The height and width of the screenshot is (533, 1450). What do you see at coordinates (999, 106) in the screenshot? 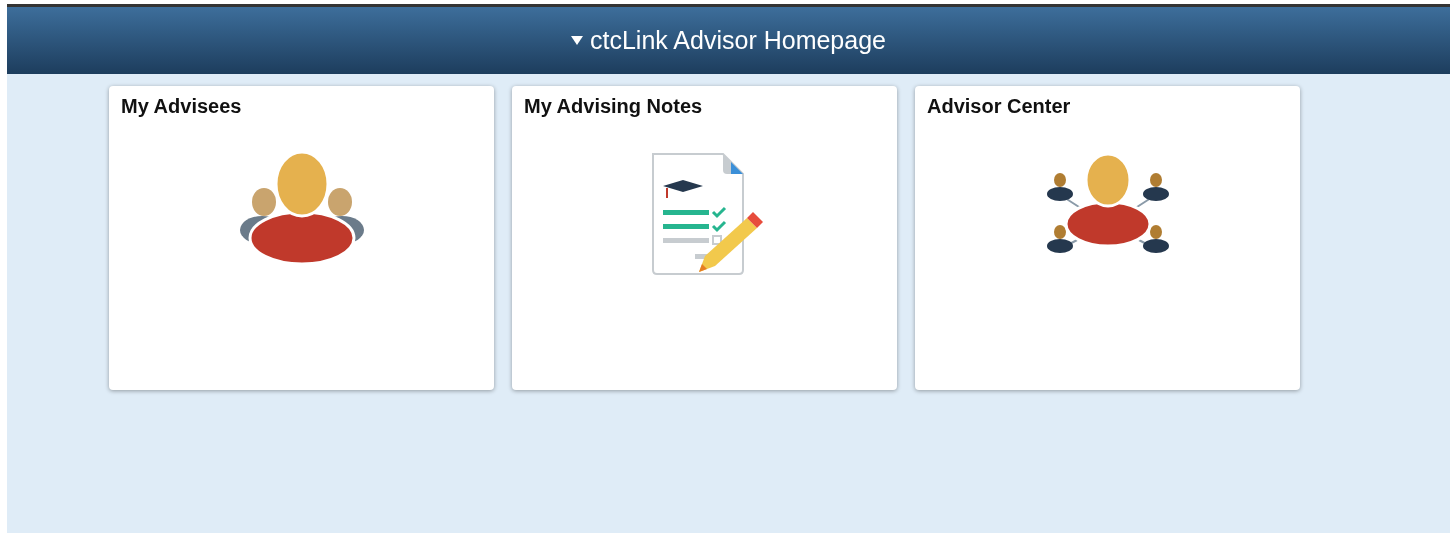
I see `tile-title: Advisor Center` at bounding box center [999, 106].